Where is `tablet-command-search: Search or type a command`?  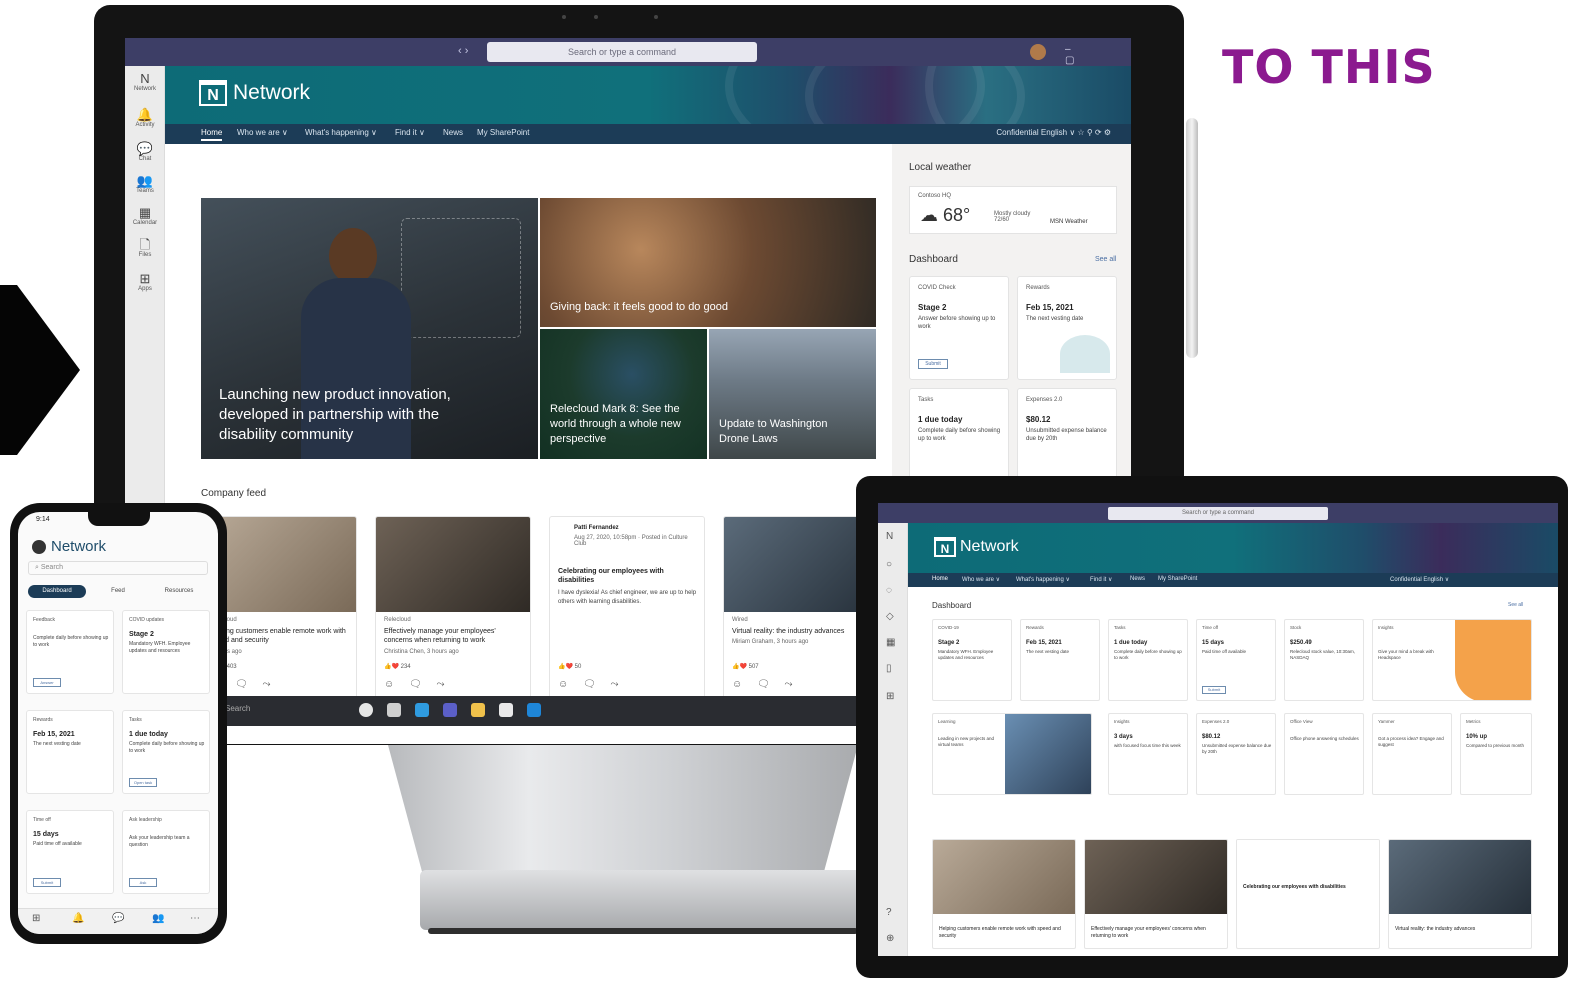
tablet-command-search: Search or type a command is located at coordinates (1218, 513).